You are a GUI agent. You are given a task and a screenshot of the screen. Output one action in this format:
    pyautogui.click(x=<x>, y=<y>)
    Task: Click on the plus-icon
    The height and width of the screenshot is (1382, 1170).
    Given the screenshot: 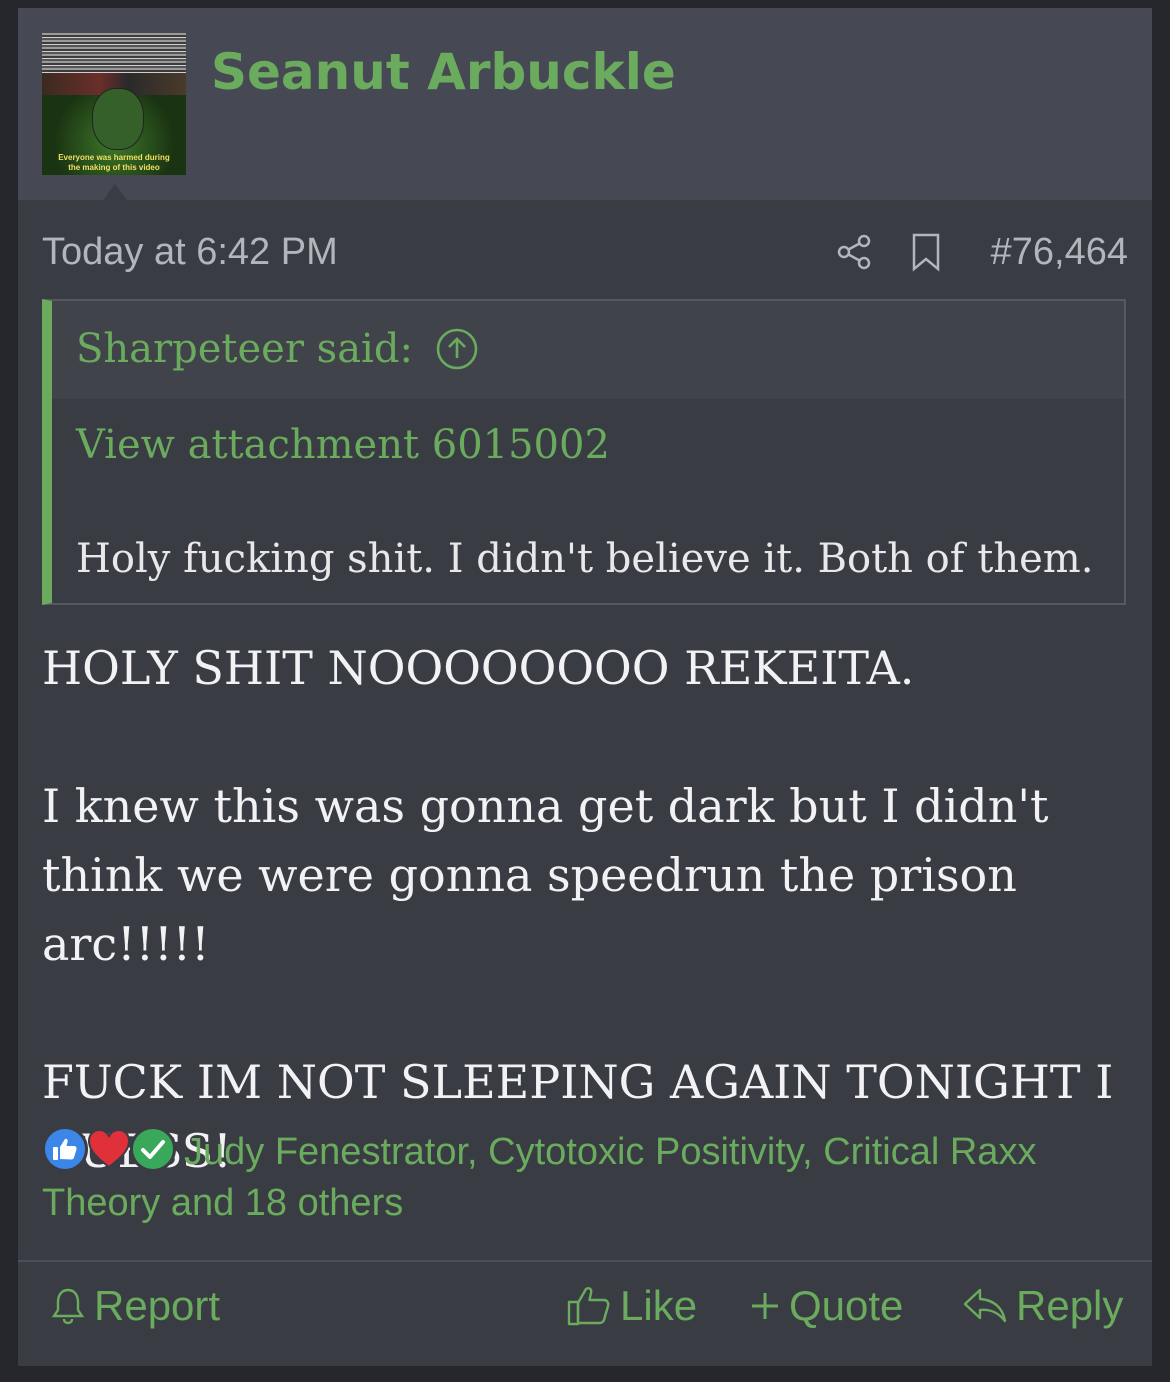 What is the action you would take?
    pyautogui.click(x=765, y=1306)
    